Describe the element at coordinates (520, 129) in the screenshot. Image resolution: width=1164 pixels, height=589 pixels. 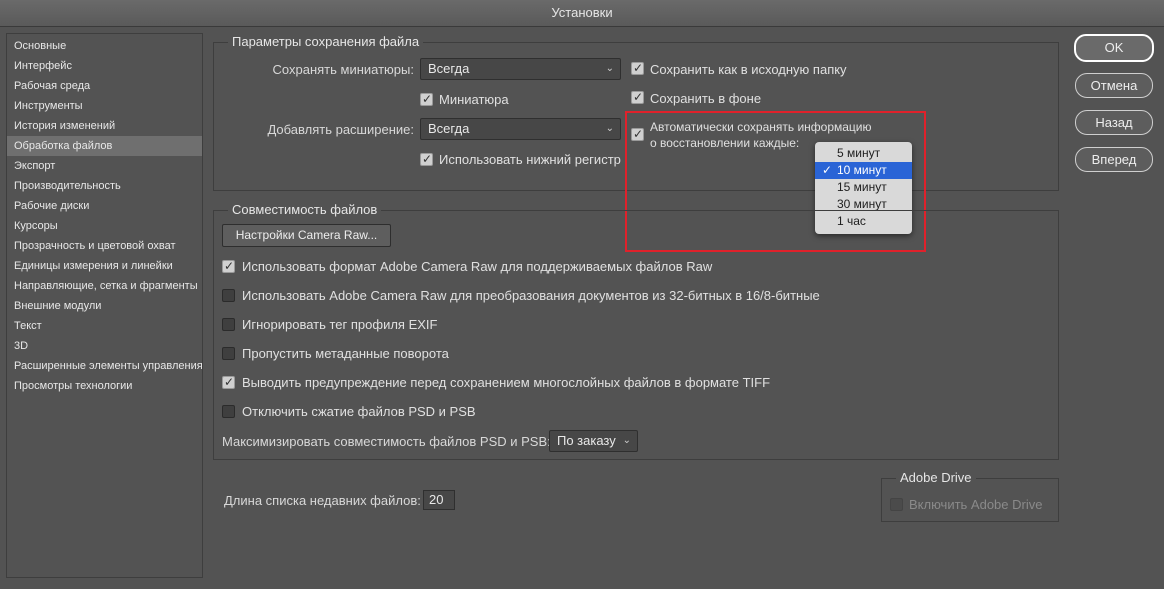
I see `extension-select: Всегда ⌄` at that location.